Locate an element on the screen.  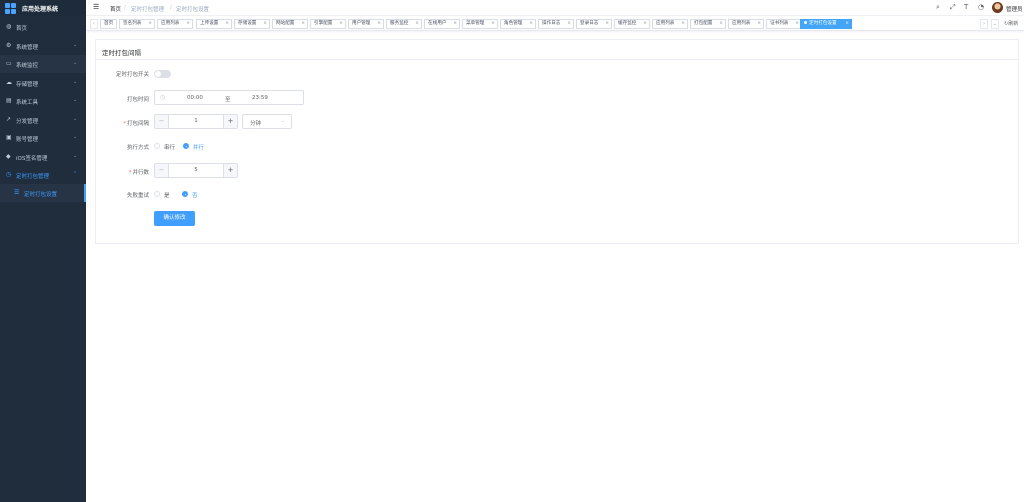
sidebar-item-ios-sign: ◆ iOS签名管理 ⌄ is located at coordinates (43, 157).